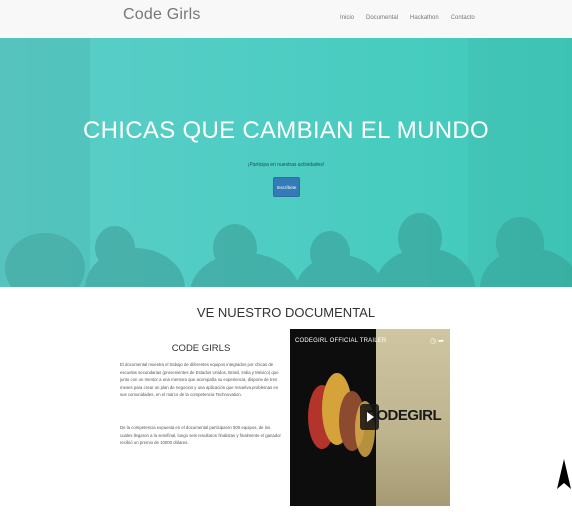 Image resolution: width=572 pixels, height=512 pixels. What do you see at coordinates (201, 348) in the screenshot?
I see `documentary-heading: CODE GIRLS` at bounding box center [201, 348].